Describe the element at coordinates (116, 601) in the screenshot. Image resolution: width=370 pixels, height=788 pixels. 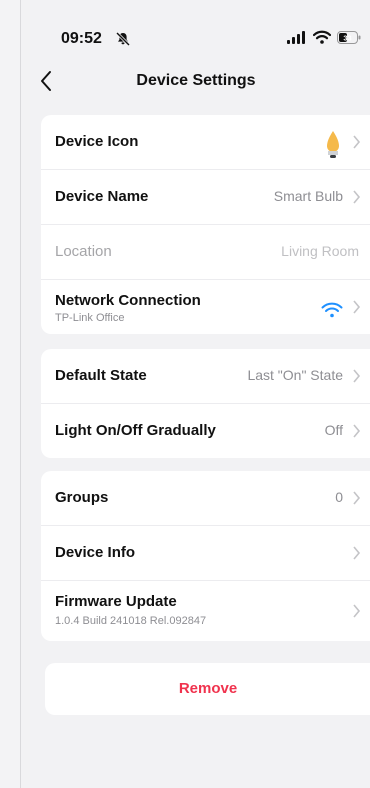
I see `firmware-update-label: Firmware Update` at that location.